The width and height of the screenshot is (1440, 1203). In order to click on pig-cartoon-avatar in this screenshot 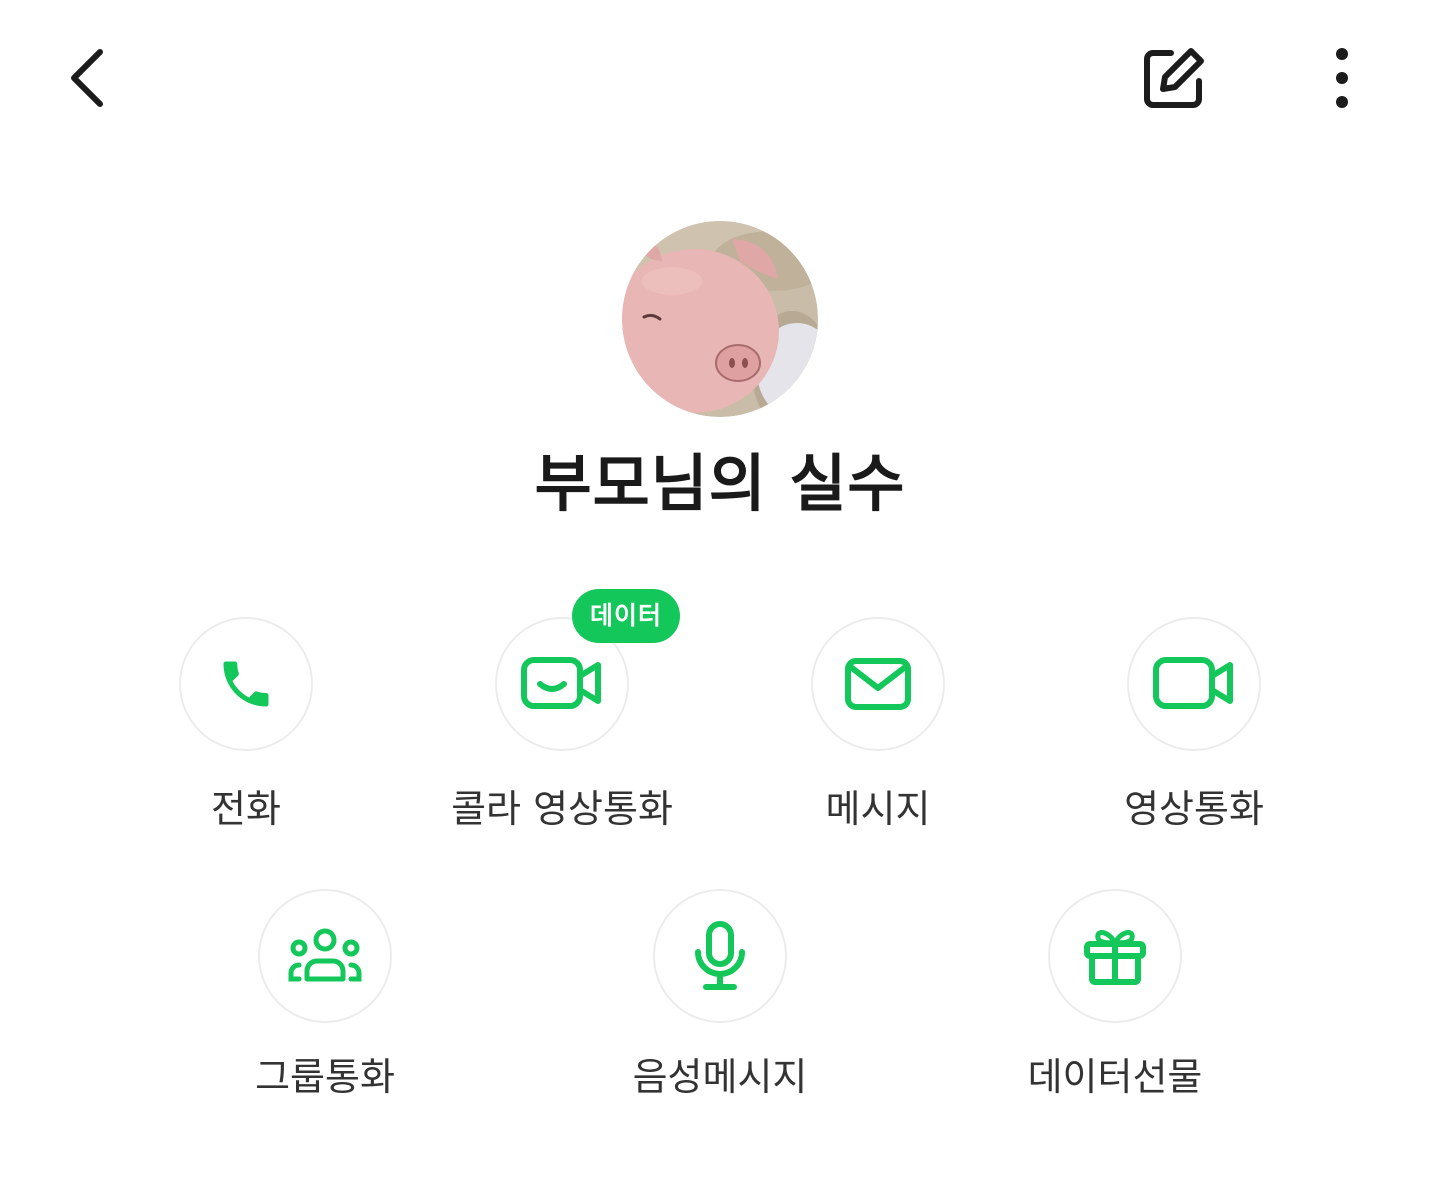, I will do `click(720, 319)`.